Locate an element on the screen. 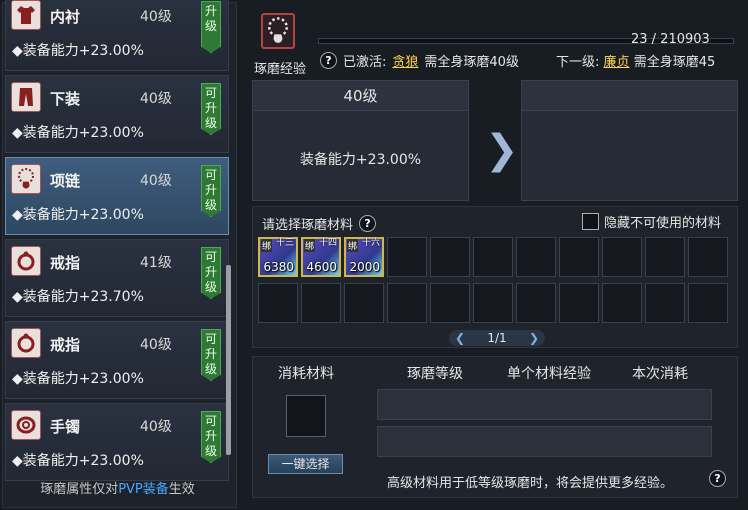  material-count: 6380 is located at coordinates (278, 267).